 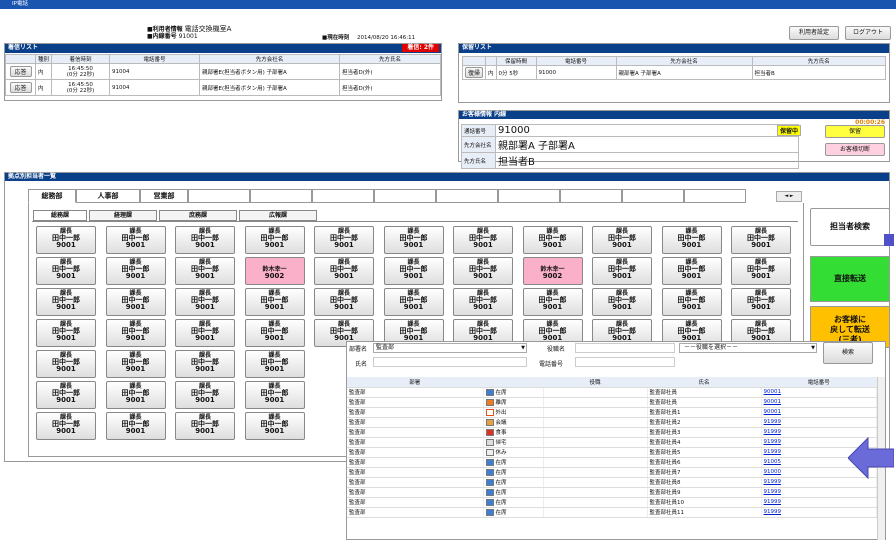 I want to click on subtab-soumuka: 総務課, so click(x=60, y=215).